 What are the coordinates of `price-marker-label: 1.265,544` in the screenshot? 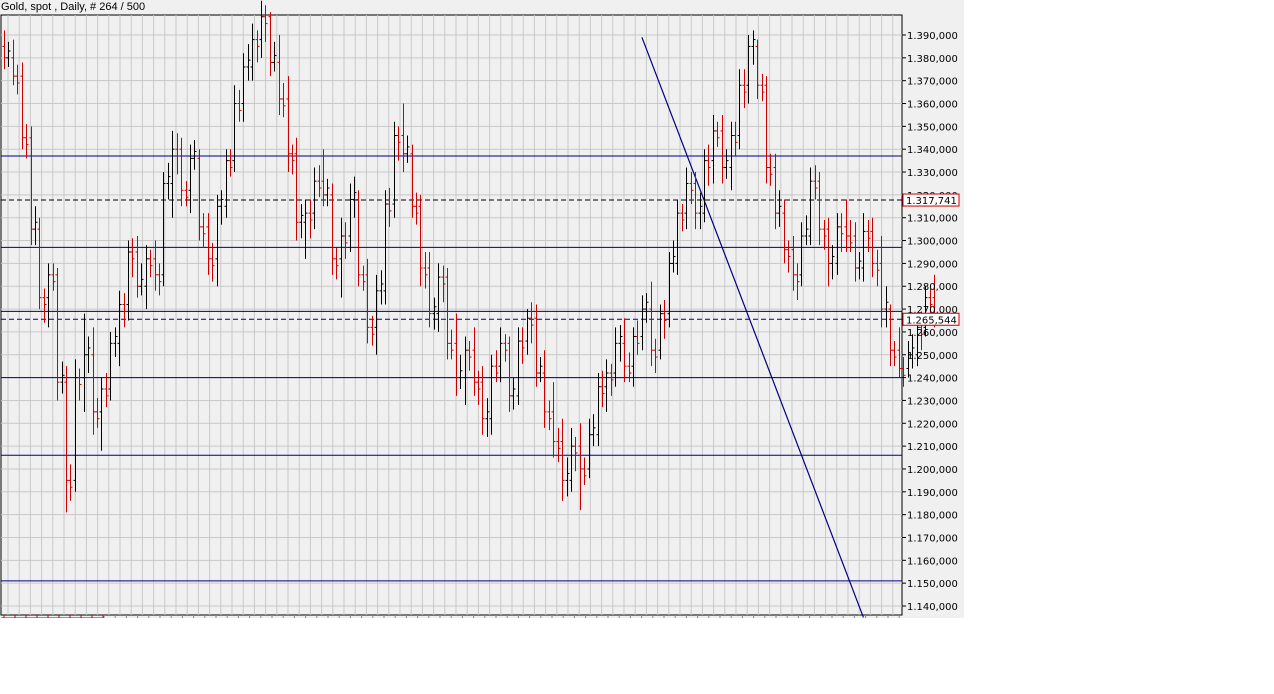 It's located at (931, 320).